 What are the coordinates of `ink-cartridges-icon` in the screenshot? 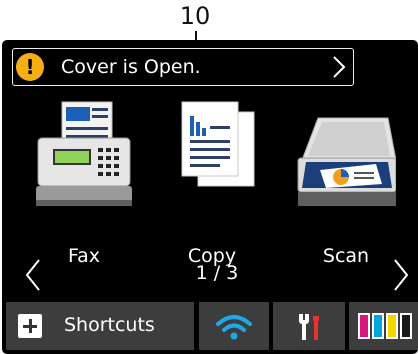 It's located at (385, 326).